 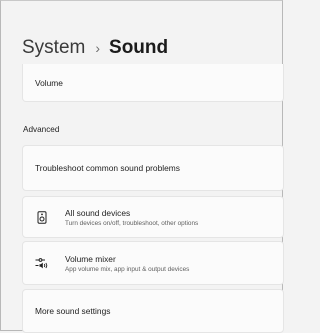 I want to click on volume-mixer-label: Volume mixer, so click(x=90, y=258).